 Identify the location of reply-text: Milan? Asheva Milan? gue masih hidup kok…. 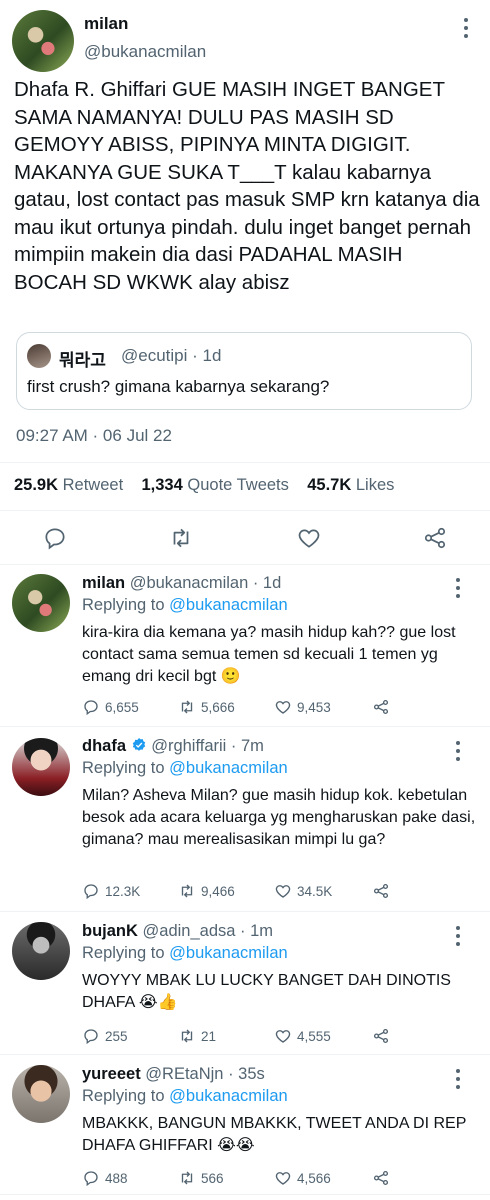
(279, 817).